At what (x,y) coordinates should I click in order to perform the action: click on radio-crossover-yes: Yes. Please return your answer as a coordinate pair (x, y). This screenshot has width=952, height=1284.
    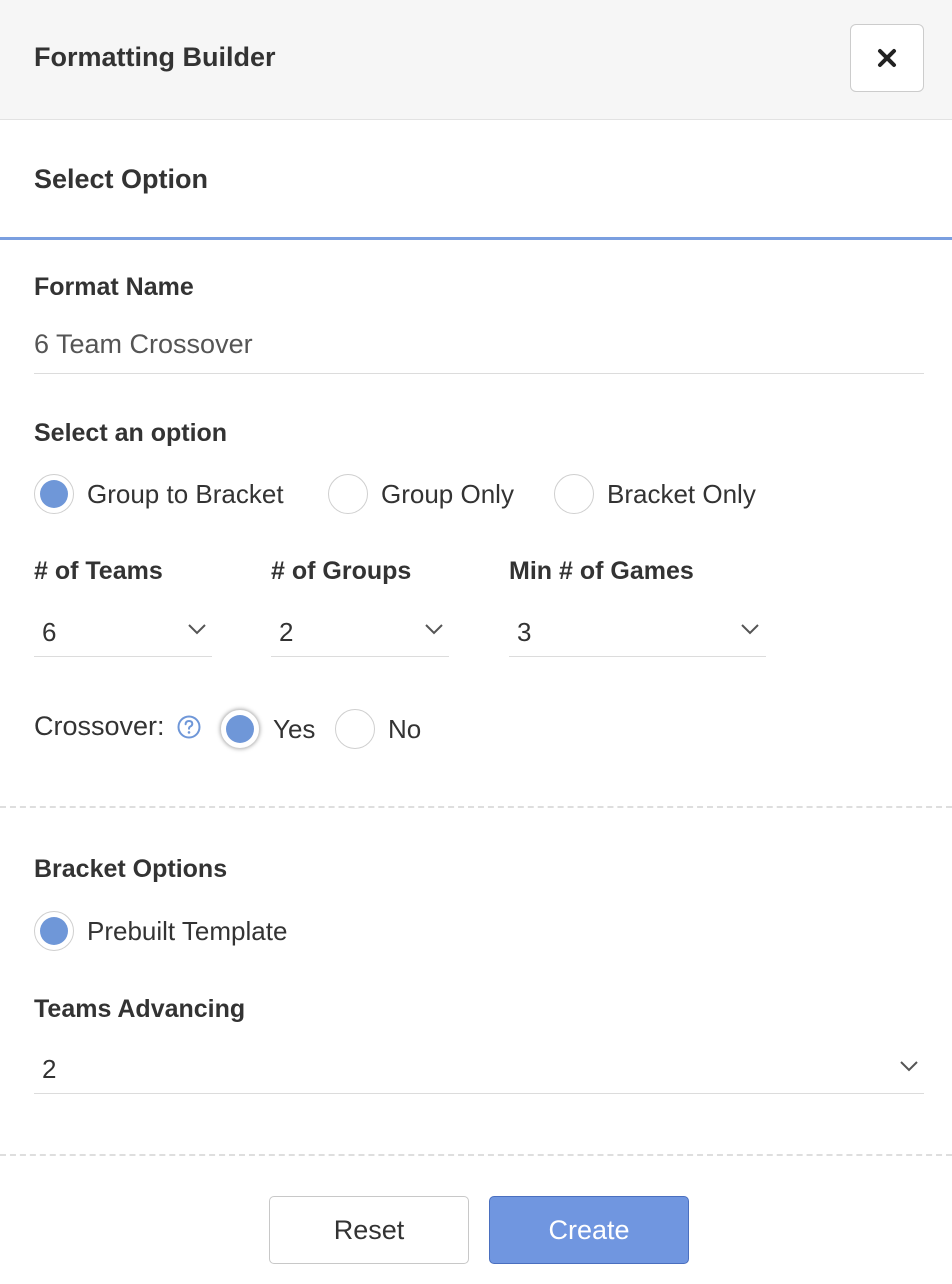
    Looking at the image, I should click on (267, 729).